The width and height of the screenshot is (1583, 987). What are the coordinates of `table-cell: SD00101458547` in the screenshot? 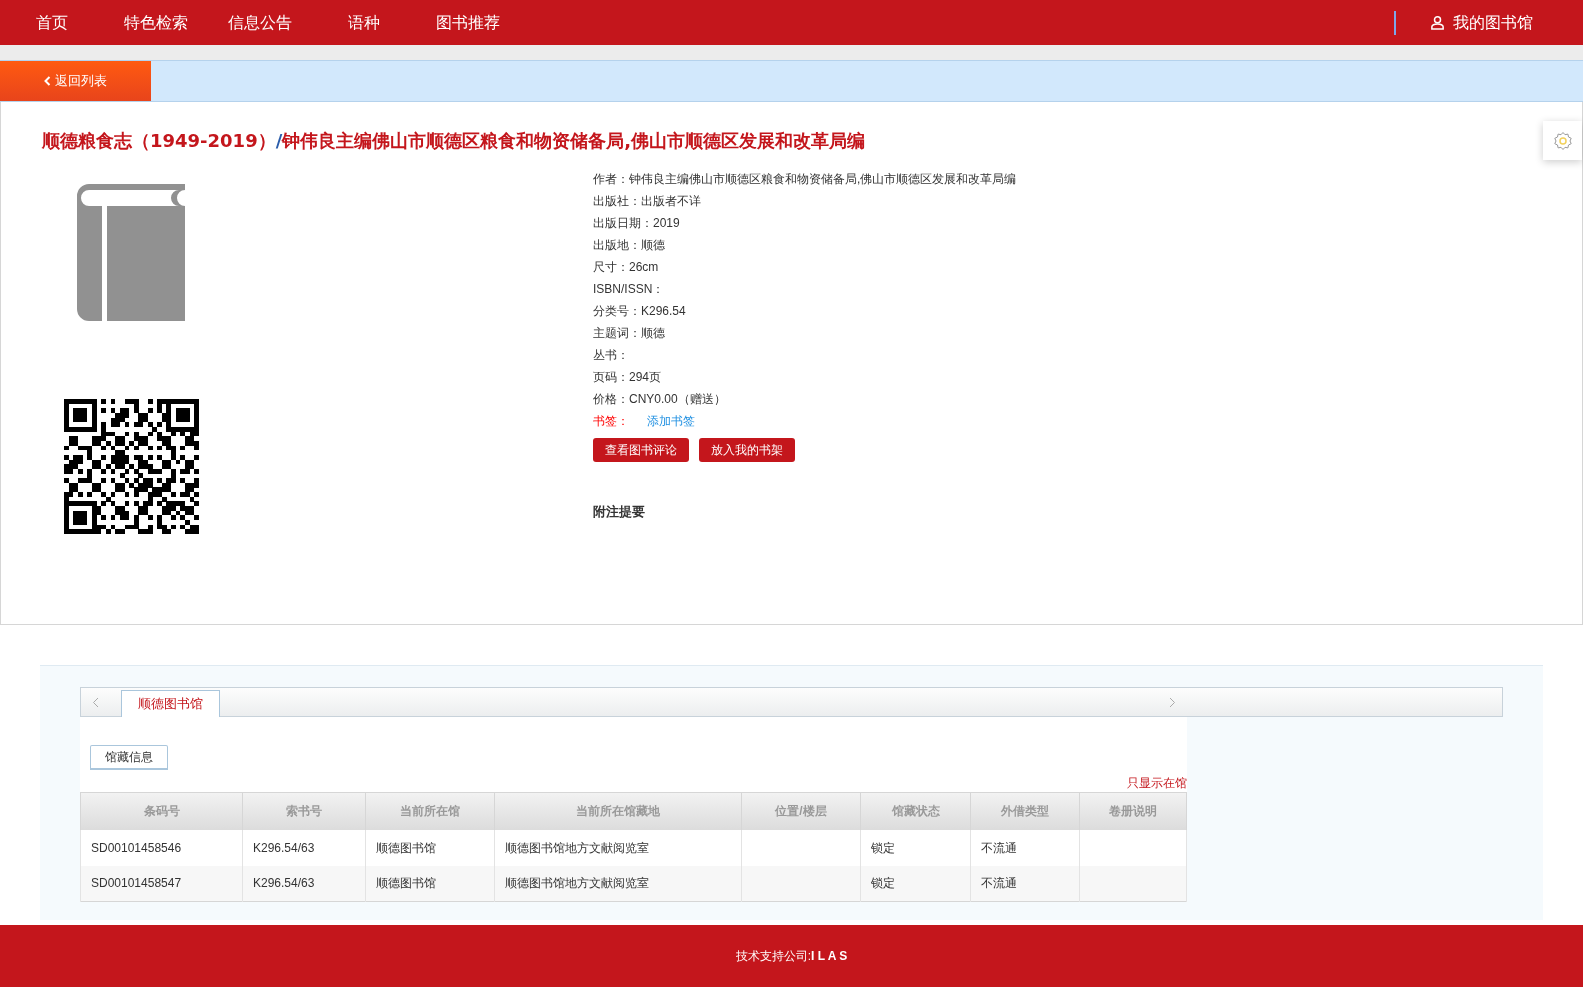 It's located at (161, 883).